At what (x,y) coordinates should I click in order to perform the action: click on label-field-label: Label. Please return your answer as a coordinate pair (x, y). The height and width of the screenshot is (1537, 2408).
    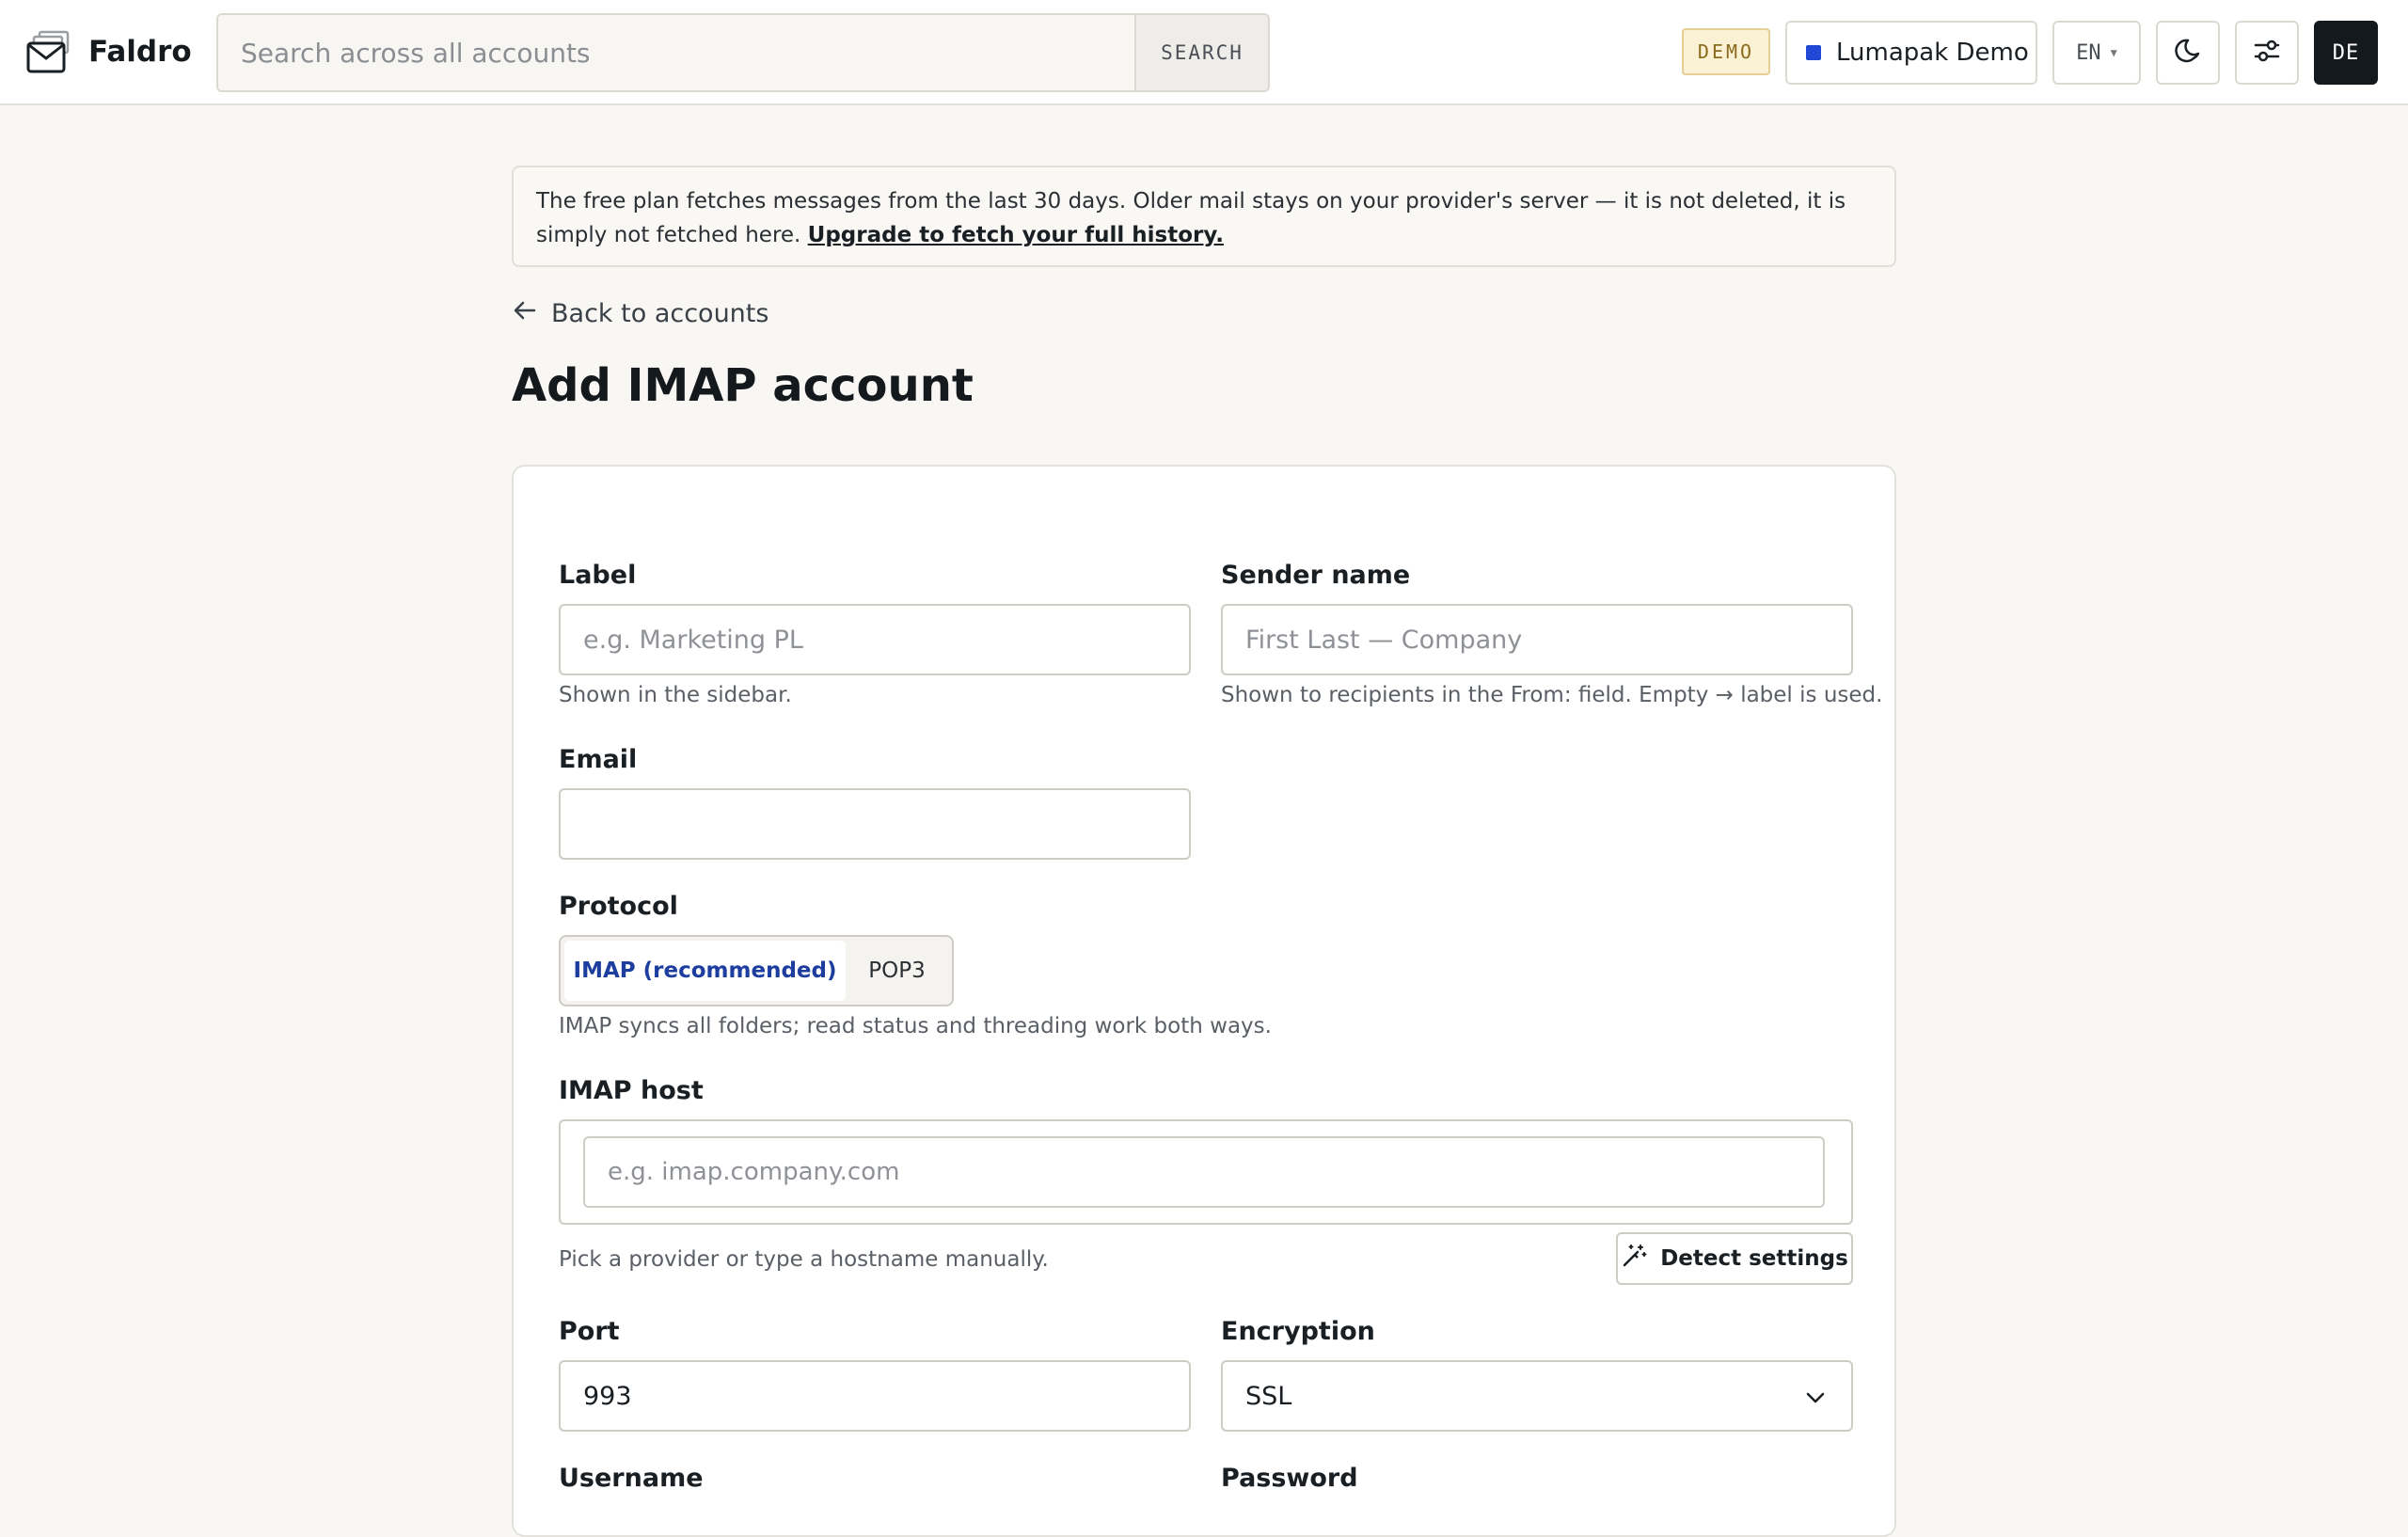
    Looking at the image, I should click on (598, 575).